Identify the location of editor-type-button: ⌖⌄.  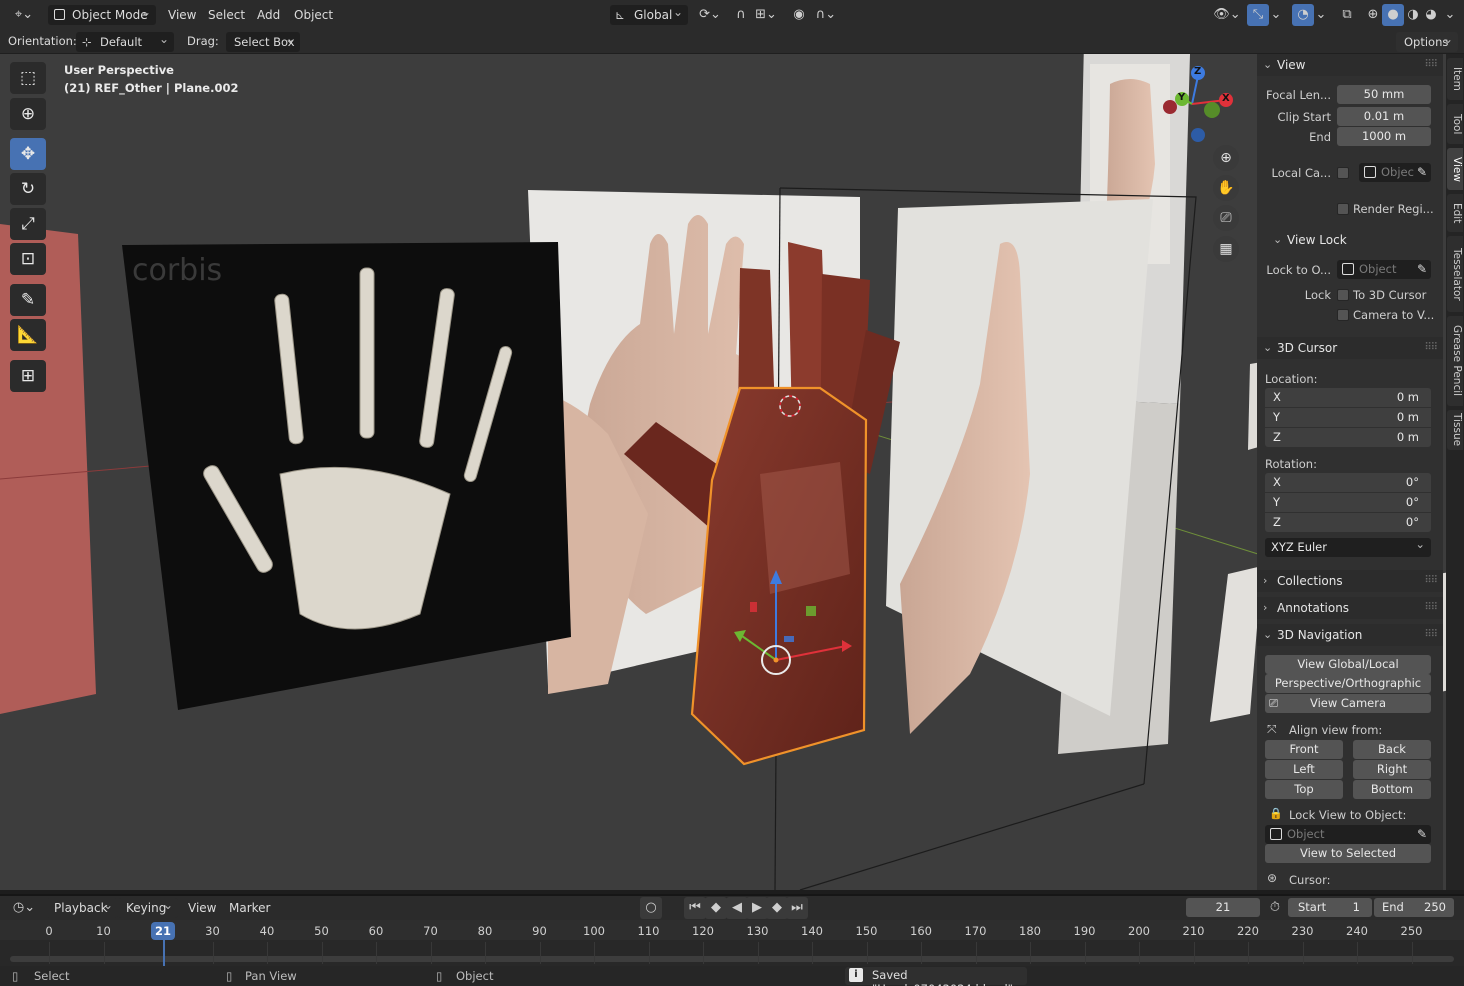
(24, 15).